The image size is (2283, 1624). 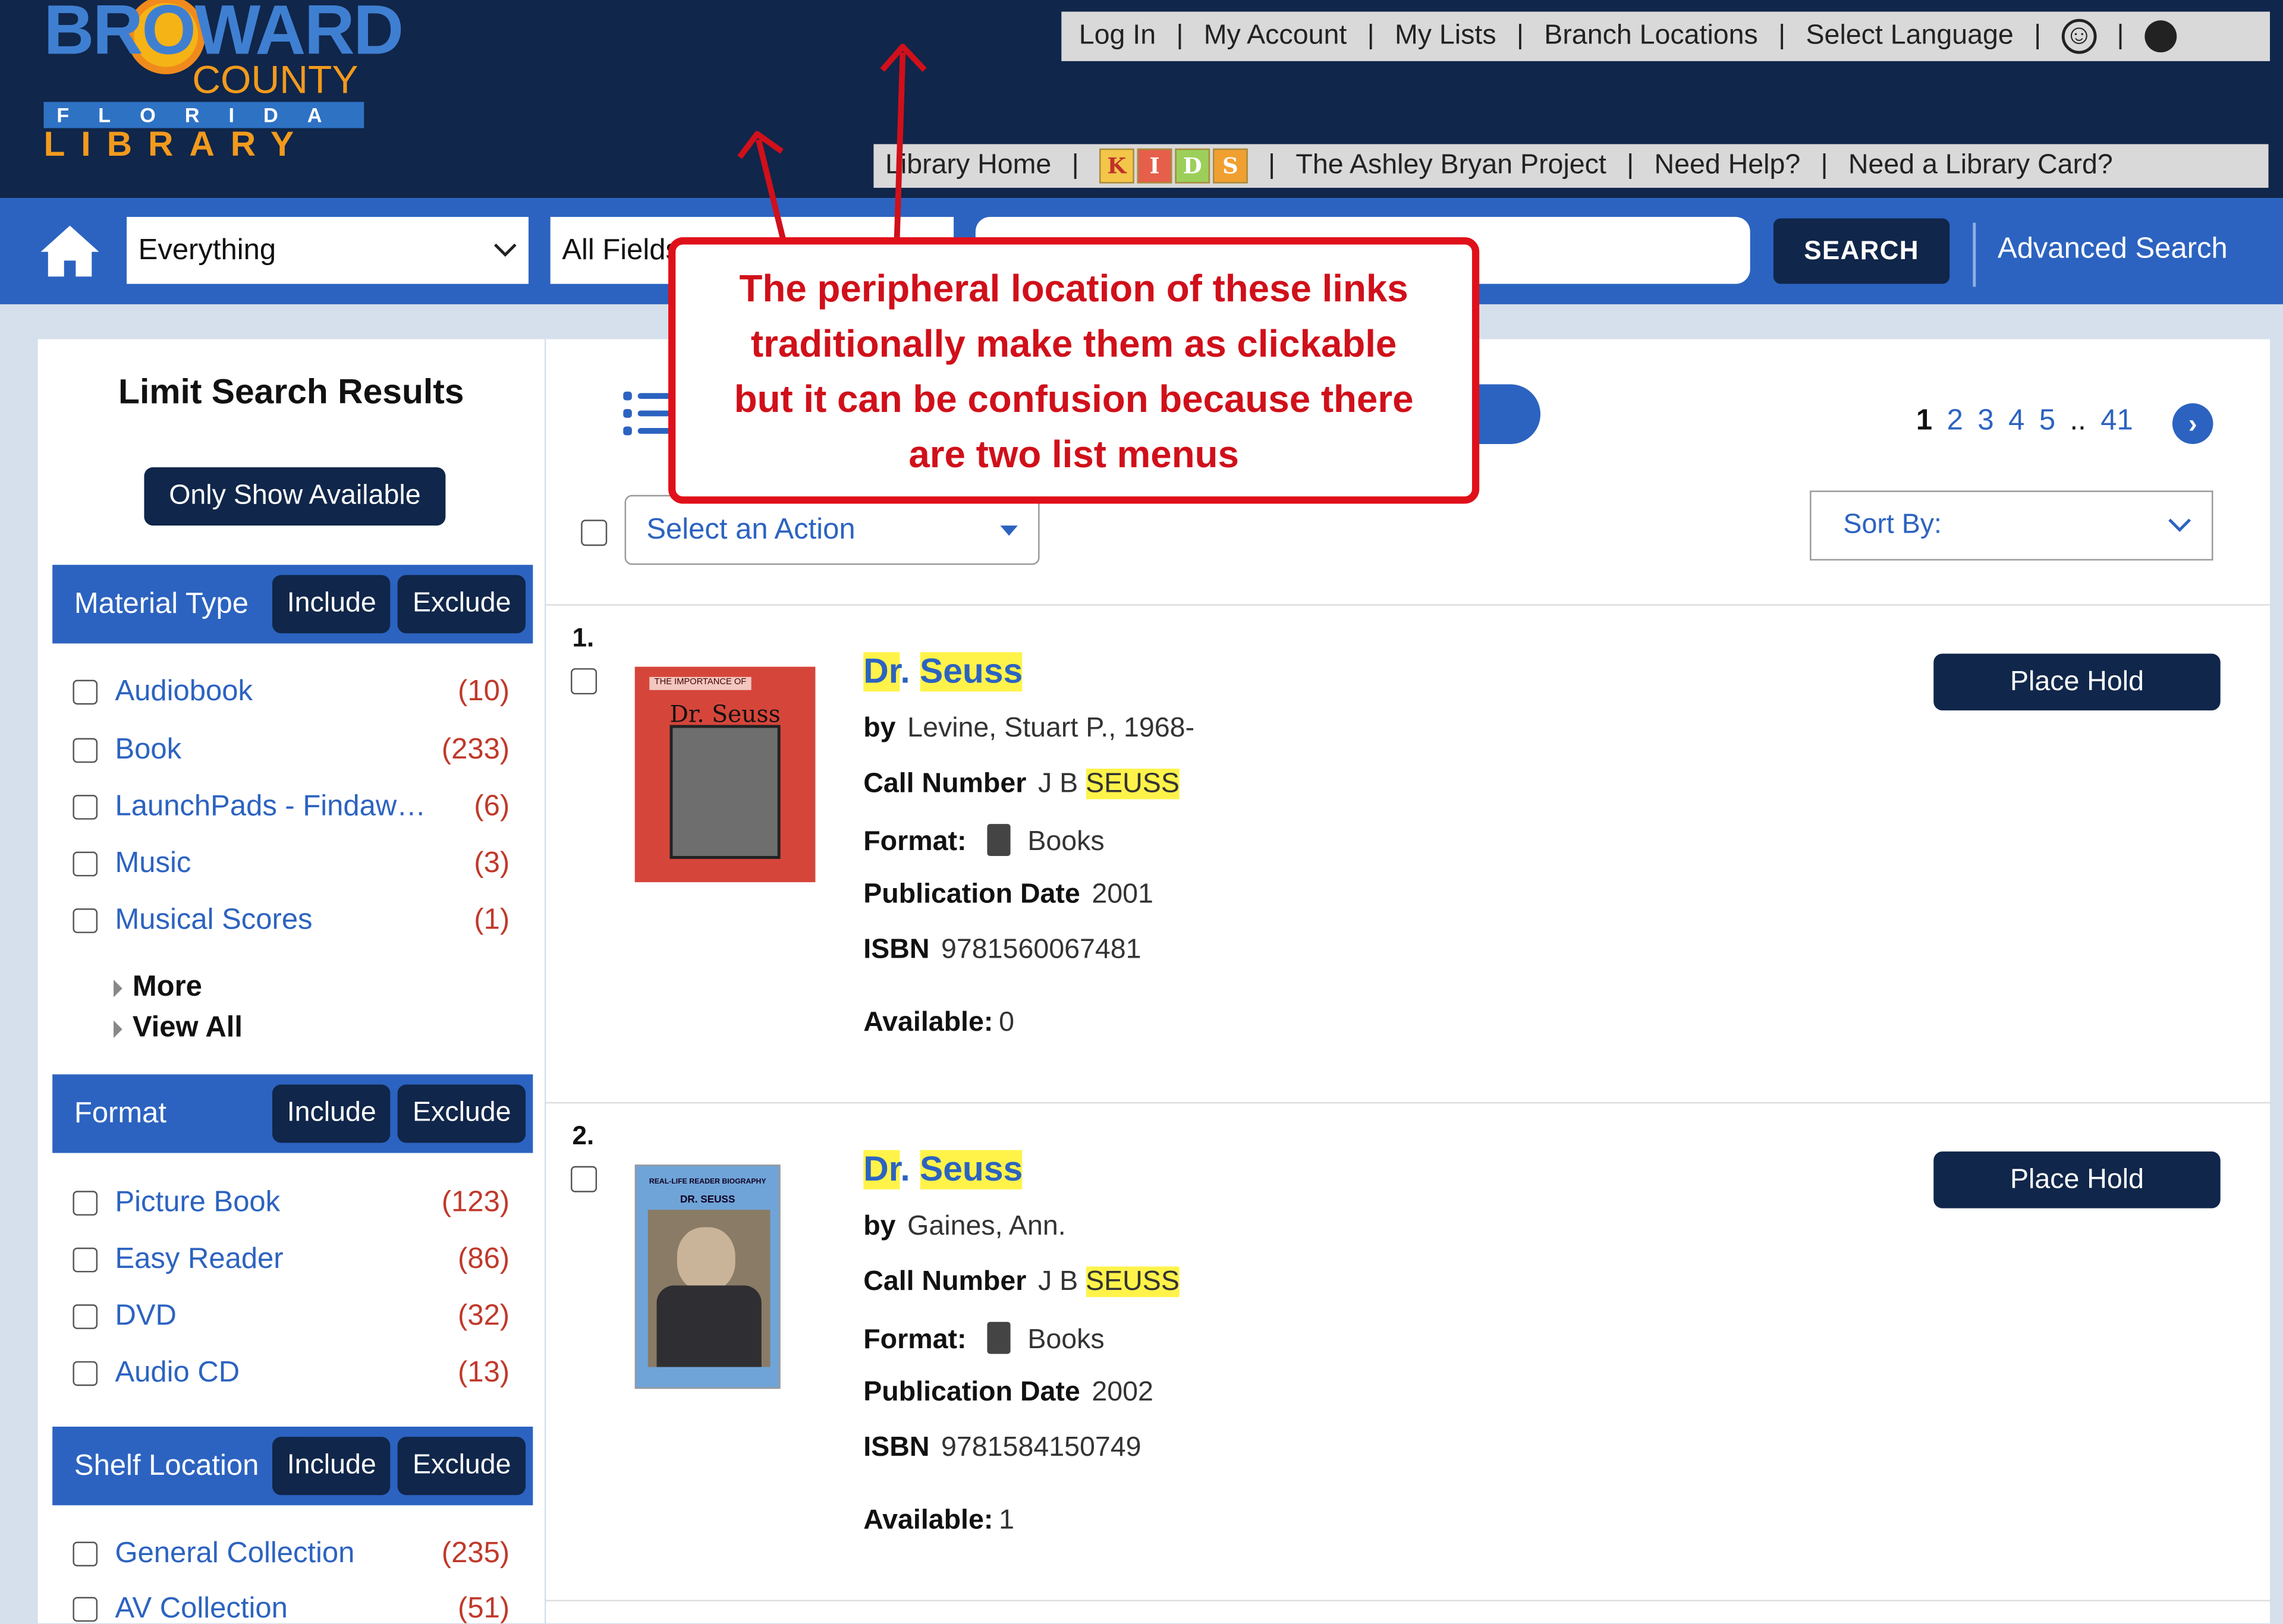 What do you see at coordinates (896, 949) in the screenshot?
I see `field-label: ISBN` at bounding box center [896, 949].